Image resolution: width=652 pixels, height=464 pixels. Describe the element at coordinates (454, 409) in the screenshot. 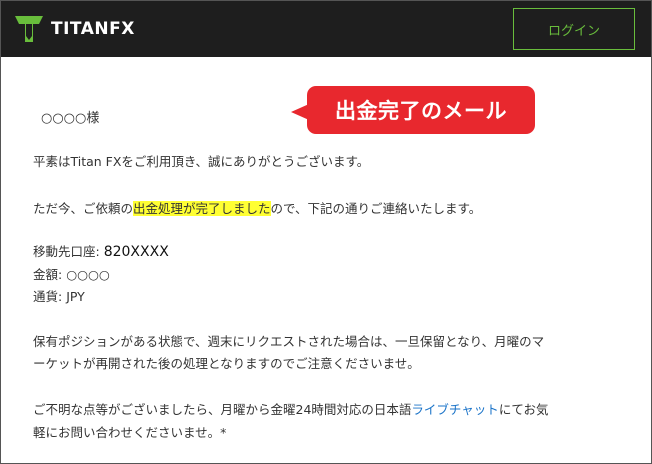

I see `live-chat-link: ライブチャット` at that location.